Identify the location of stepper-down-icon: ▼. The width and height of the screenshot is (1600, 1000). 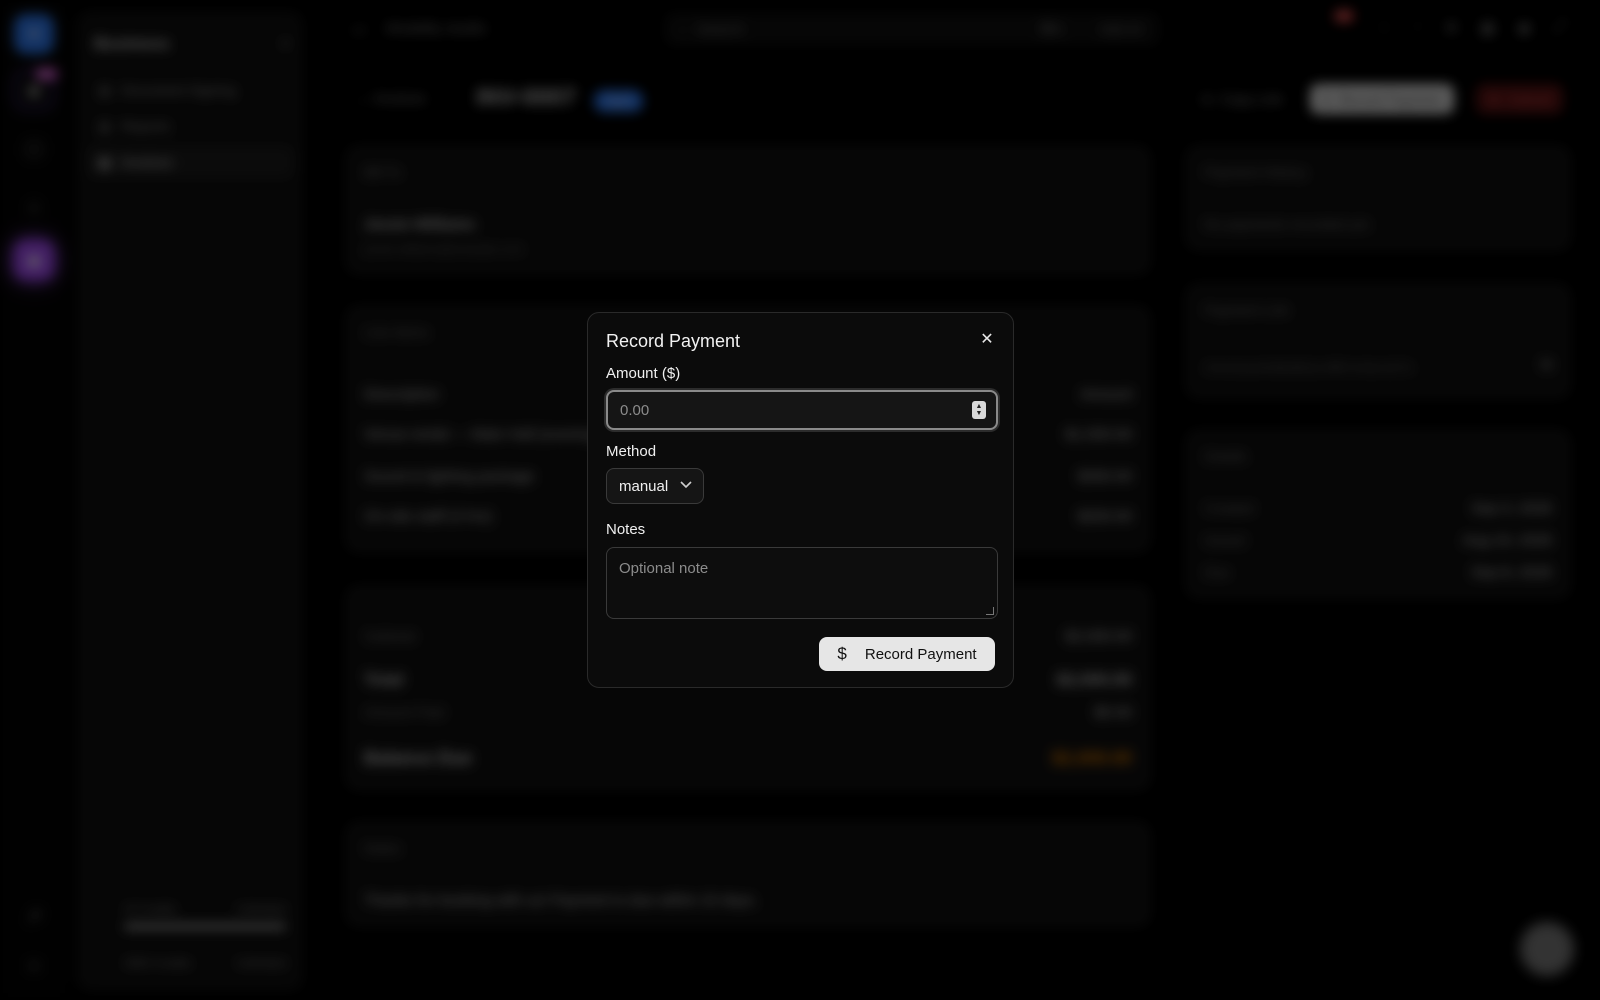
(979, 413).